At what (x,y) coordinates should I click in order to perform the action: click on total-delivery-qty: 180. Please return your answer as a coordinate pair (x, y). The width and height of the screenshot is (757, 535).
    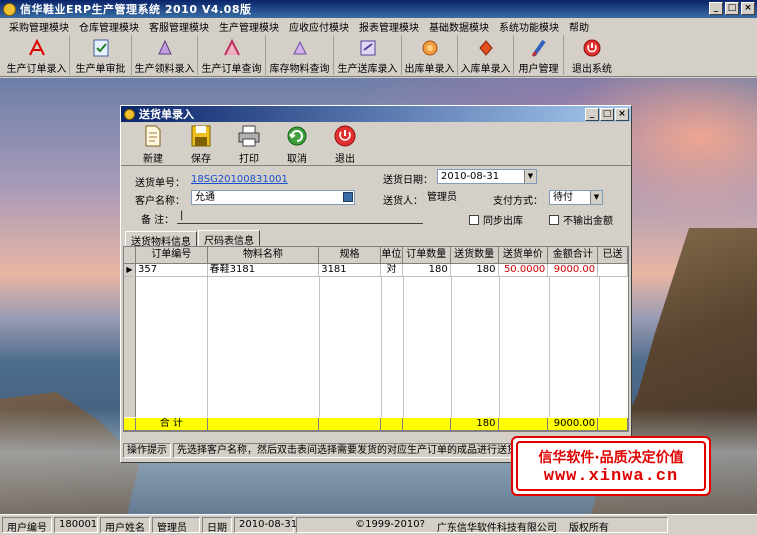
    Looking at the image, I should click on (474, 424).